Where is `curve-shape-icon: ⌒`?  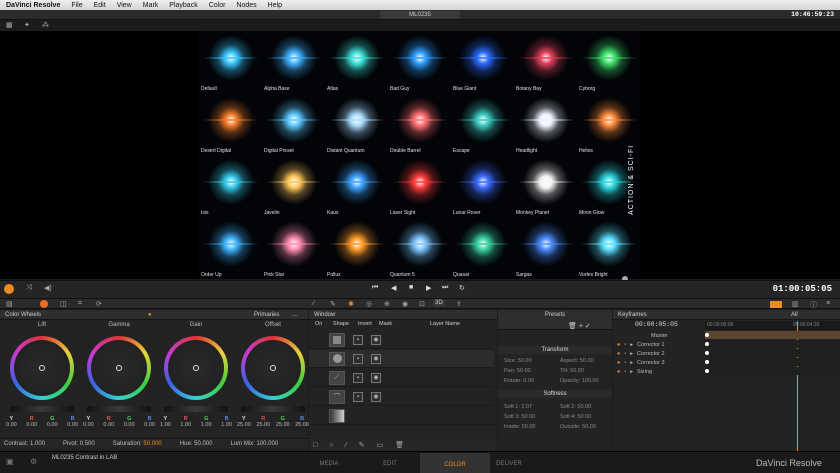
curve-shape-icon: ⌒ is located at coordinates (337, 396).